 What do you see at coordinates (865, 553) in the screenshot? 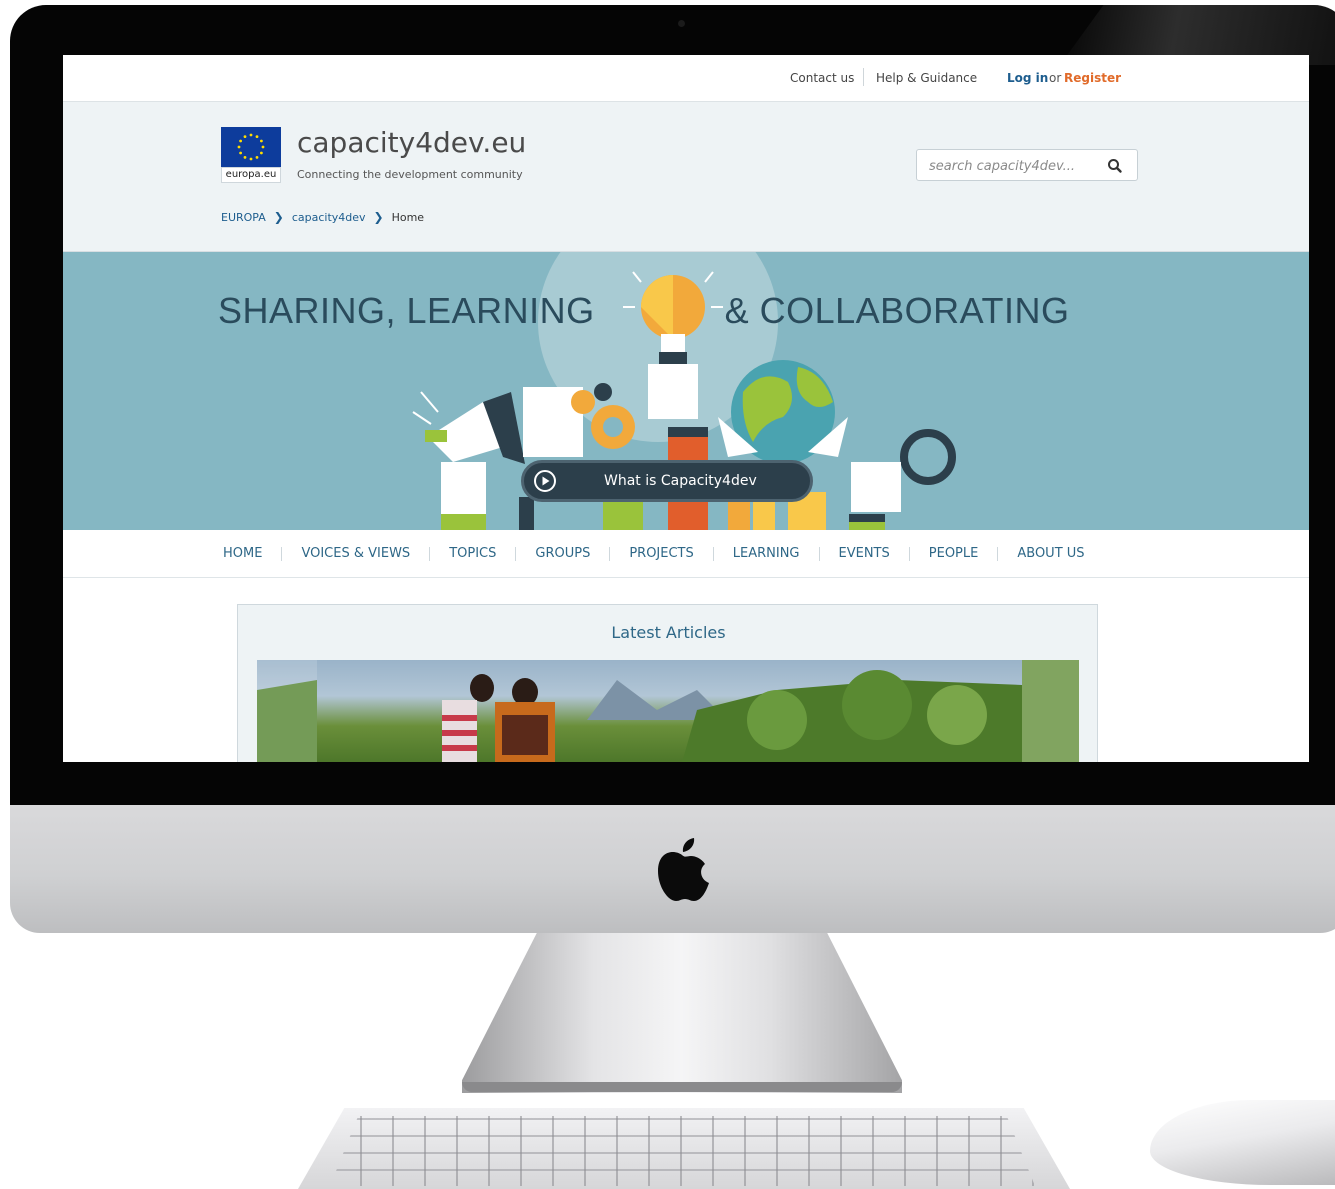
I see `nav-item-events: EVENTS` at bounding box center [865, 553].